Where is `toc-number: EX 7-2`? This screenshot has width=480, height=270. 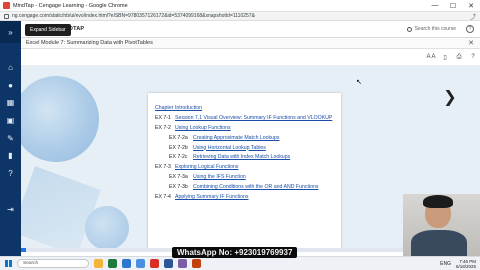 toc-number: EX 7-2 is located at coordinates (163, 127).